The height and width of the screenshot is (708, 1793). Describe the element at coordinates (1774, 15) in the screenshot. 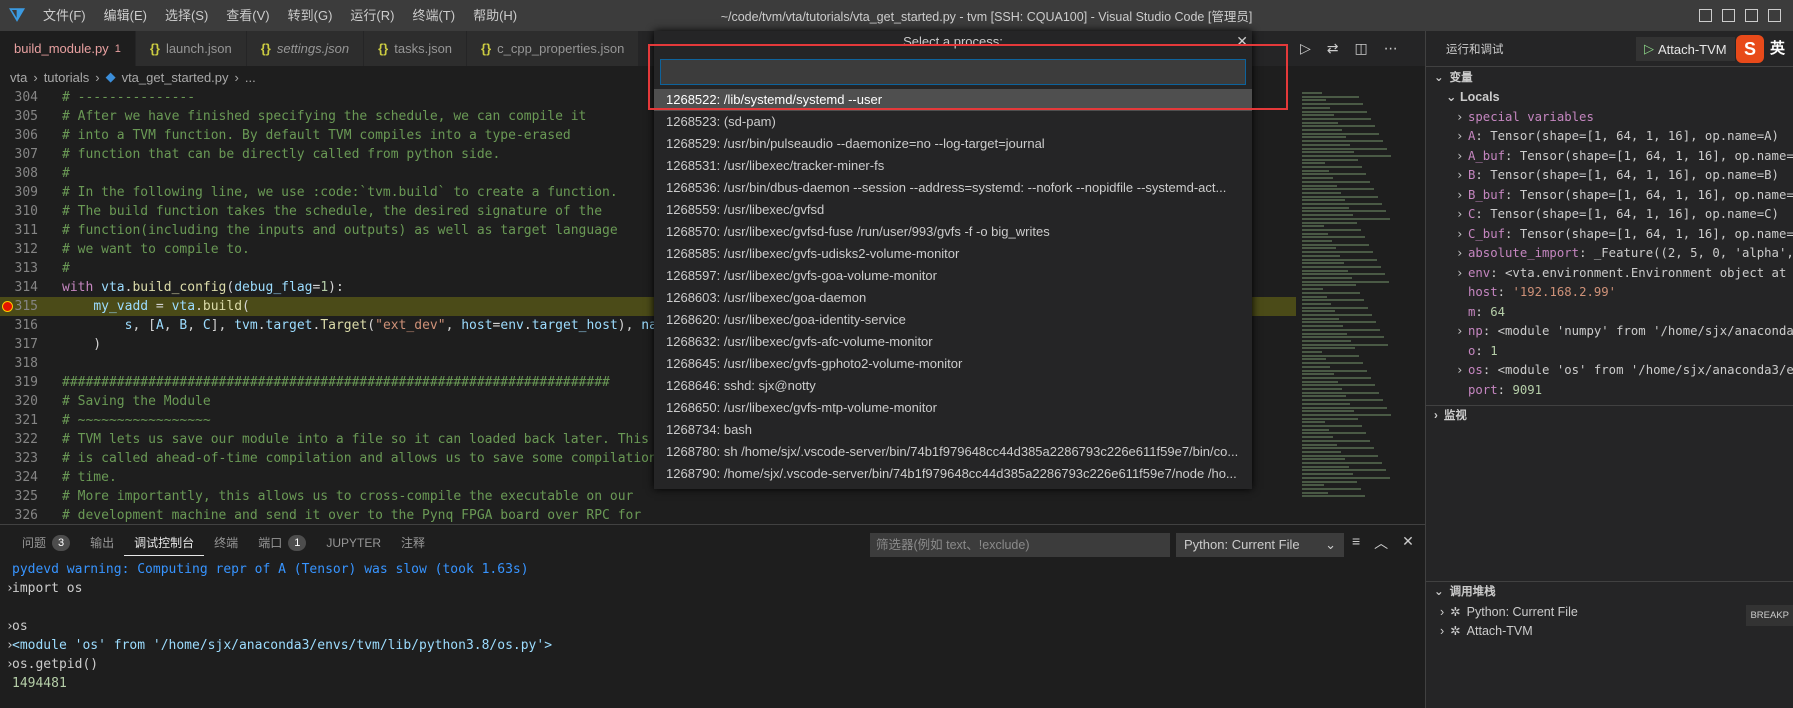

I see `customize-layout-icon` at that location.